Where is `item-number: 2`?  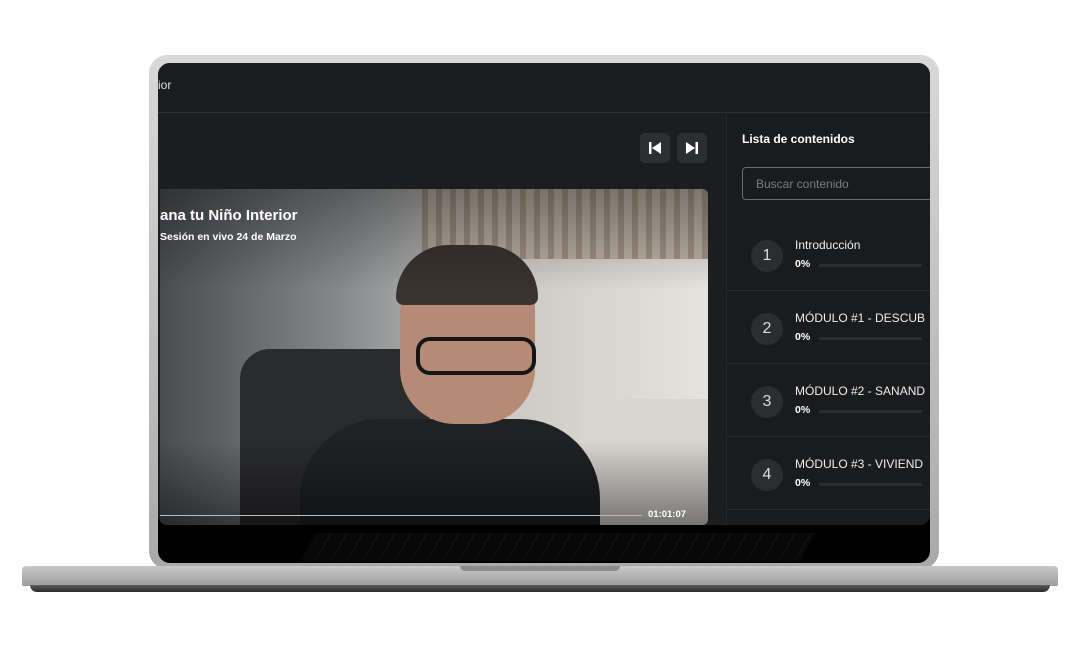
item-number: 2 is located at coordinates (767, 329).